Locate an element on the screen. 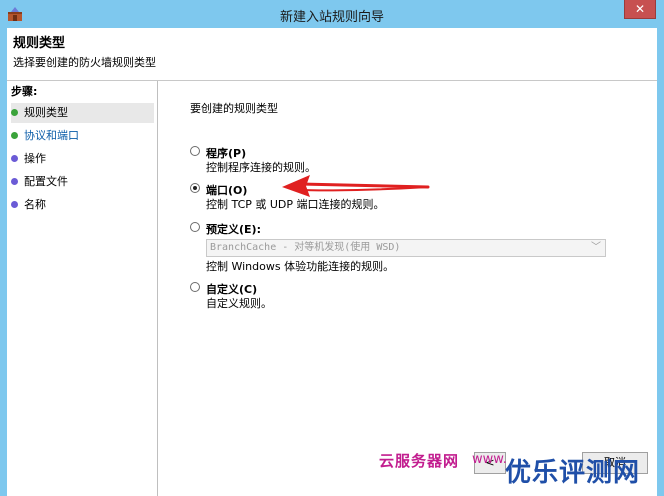  sidebar-item-label: 协议和端口 is located at coordinates (51, 135).